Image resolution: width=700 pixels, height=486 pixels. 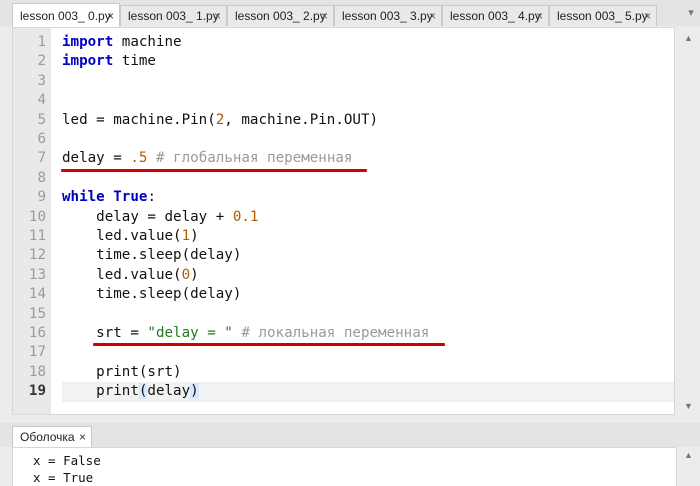 I want to click on line-number: 3, so click(x=41, y=80).